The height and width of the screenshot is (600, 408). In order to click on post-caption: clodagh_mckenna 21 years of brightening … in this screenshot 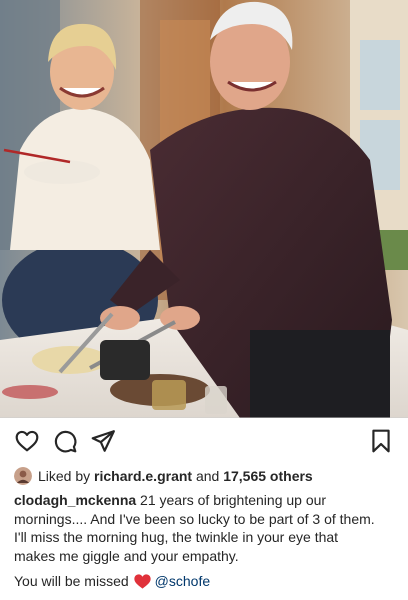, I will do `click(208, 528)`.